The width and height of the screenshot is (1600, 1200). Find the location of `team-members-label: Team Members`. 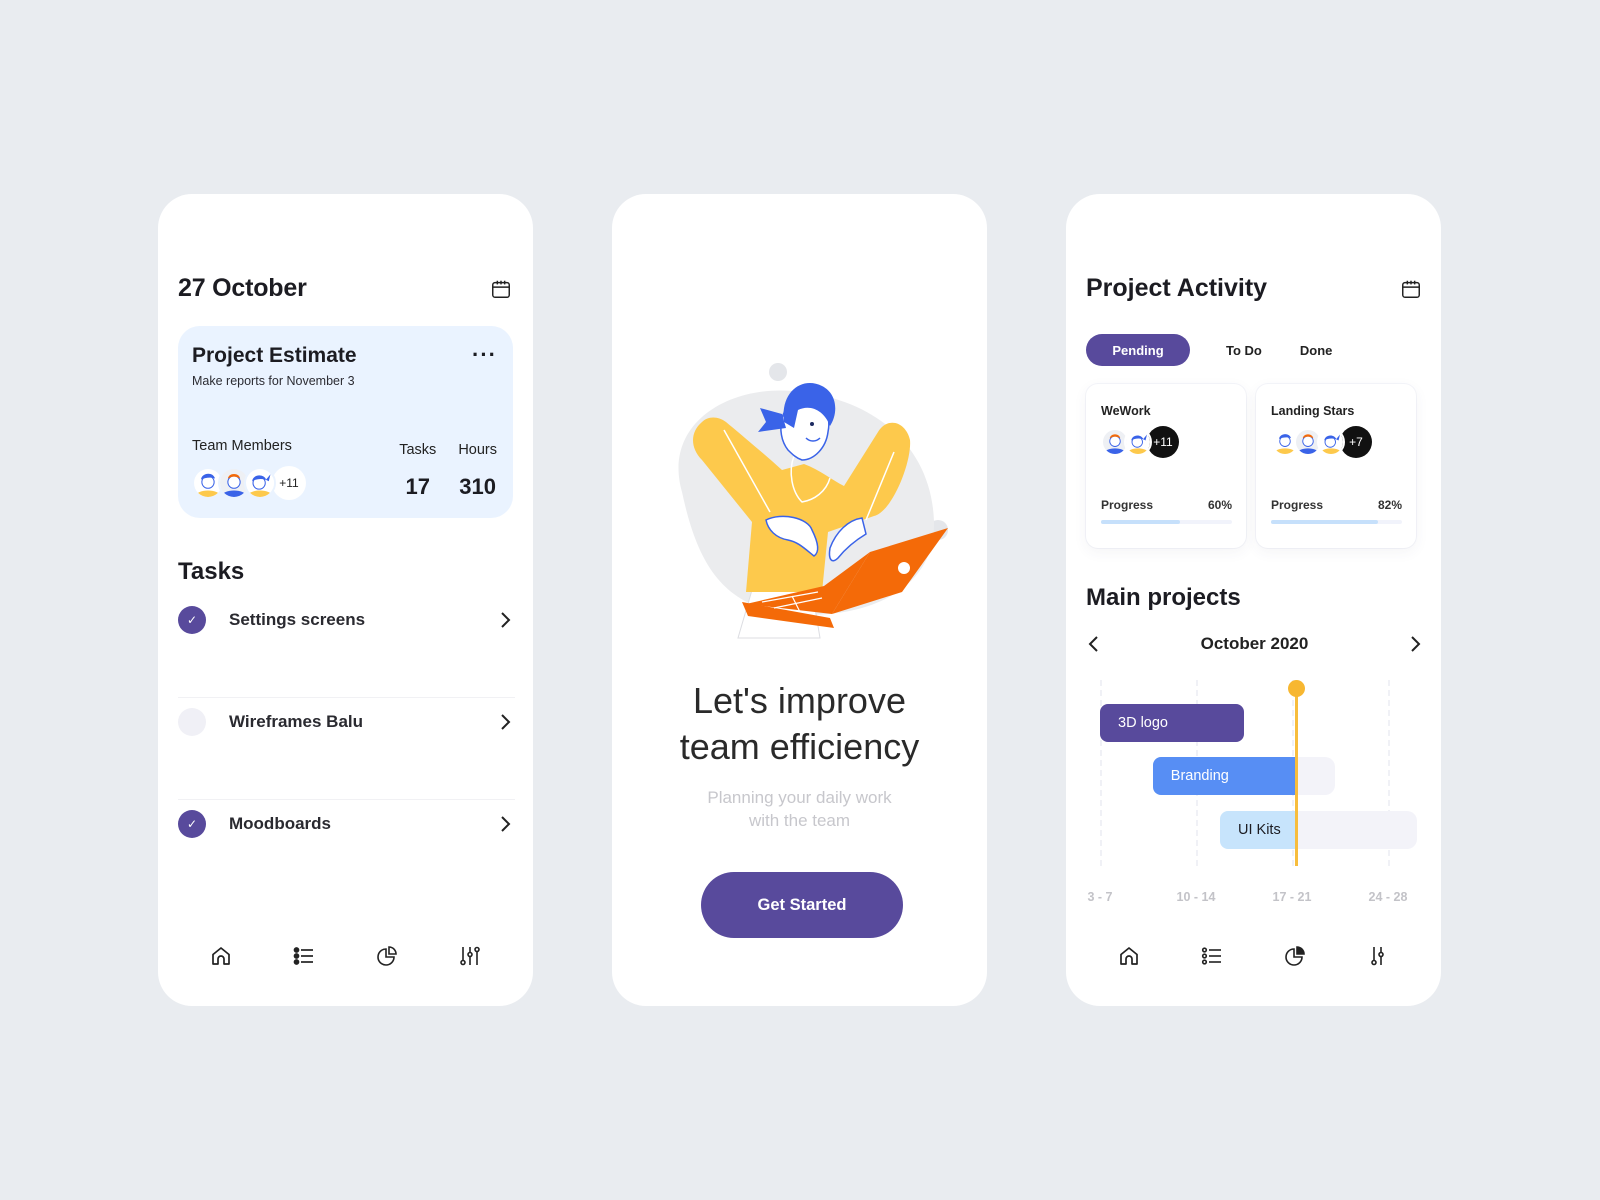

team-members-label: Team Members is located at coordinates (242, 446).